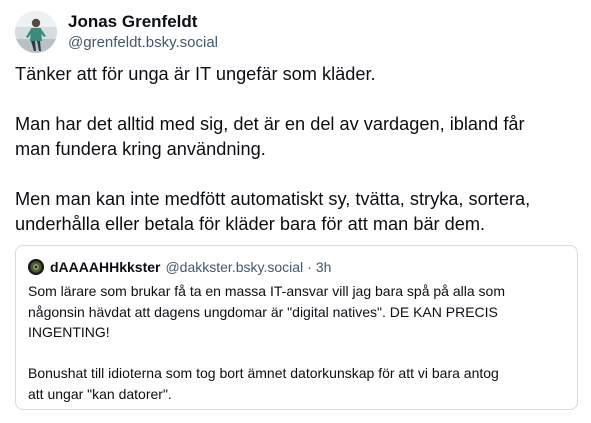  I want to click on quoted-author-avatar-icon, so click(36, 267).